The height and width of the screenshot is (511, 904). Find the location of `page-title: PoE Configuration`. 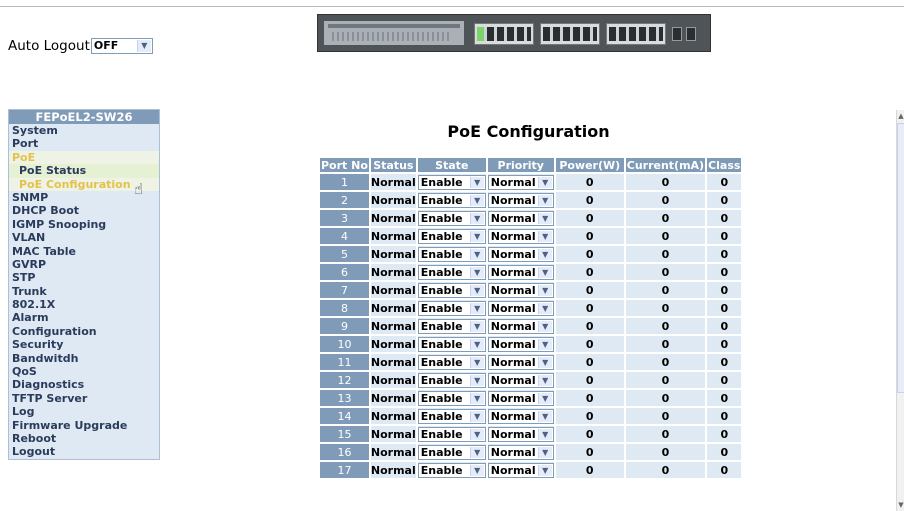

page-title: PoE Configuration is located at coordinates (528, 131).